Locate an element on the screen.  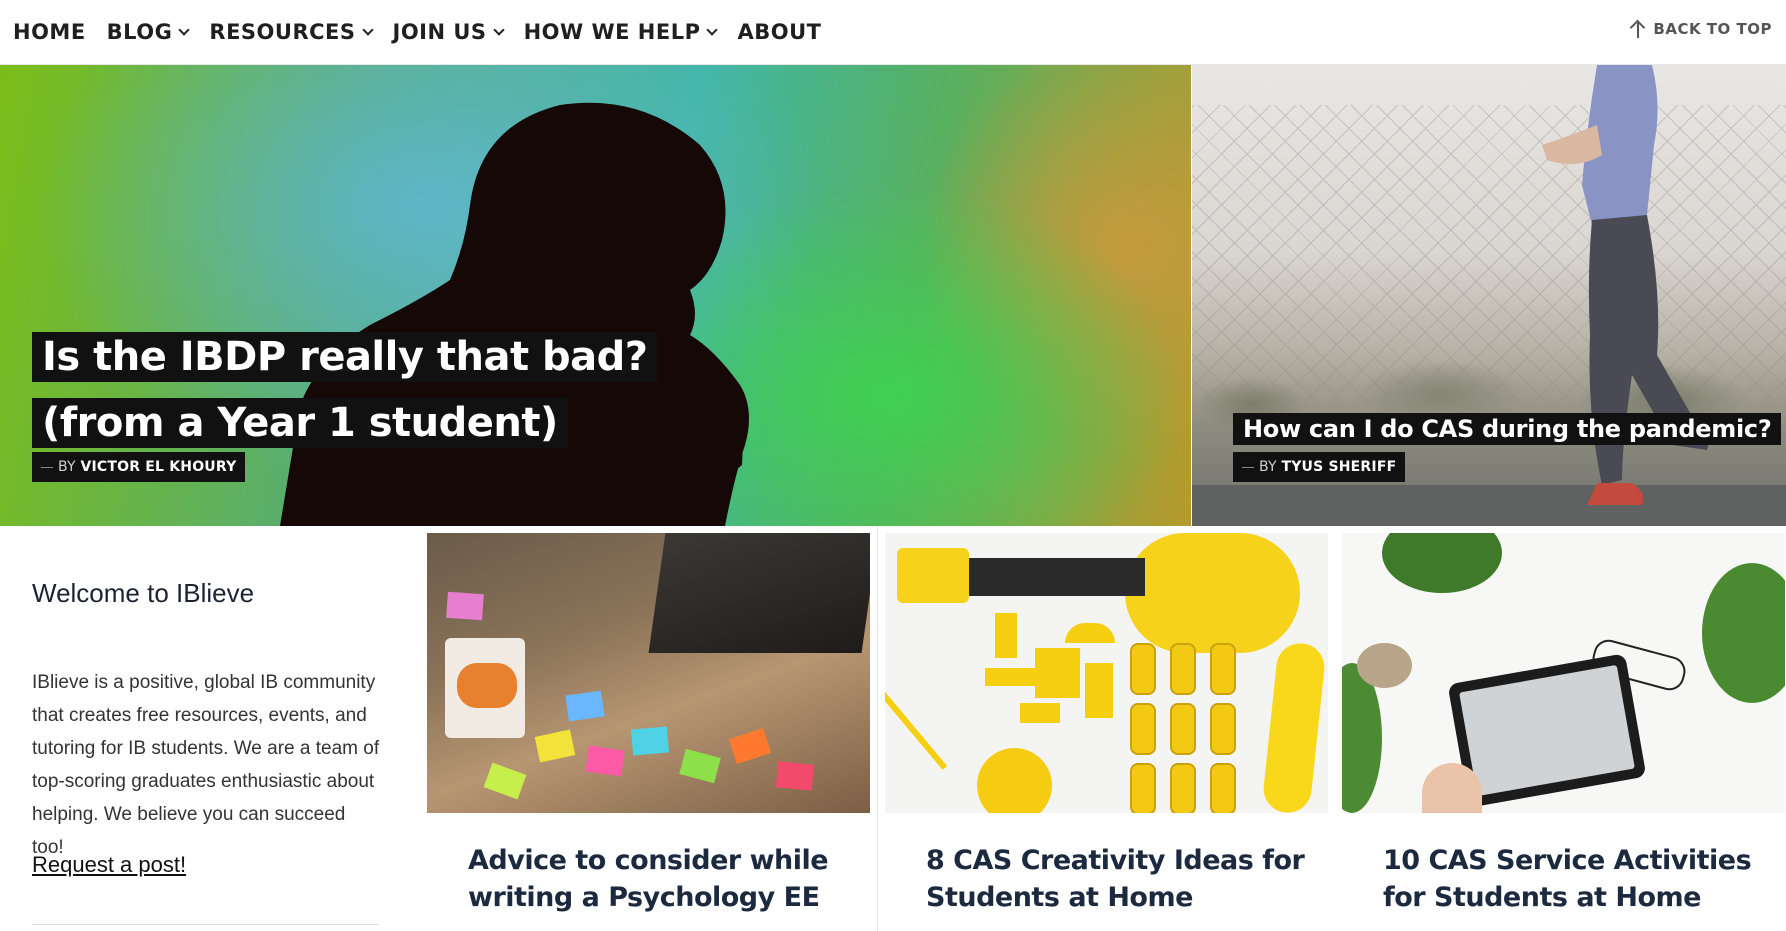
nav-item-join-us: JOIN US is located at coordinates (448, 32).